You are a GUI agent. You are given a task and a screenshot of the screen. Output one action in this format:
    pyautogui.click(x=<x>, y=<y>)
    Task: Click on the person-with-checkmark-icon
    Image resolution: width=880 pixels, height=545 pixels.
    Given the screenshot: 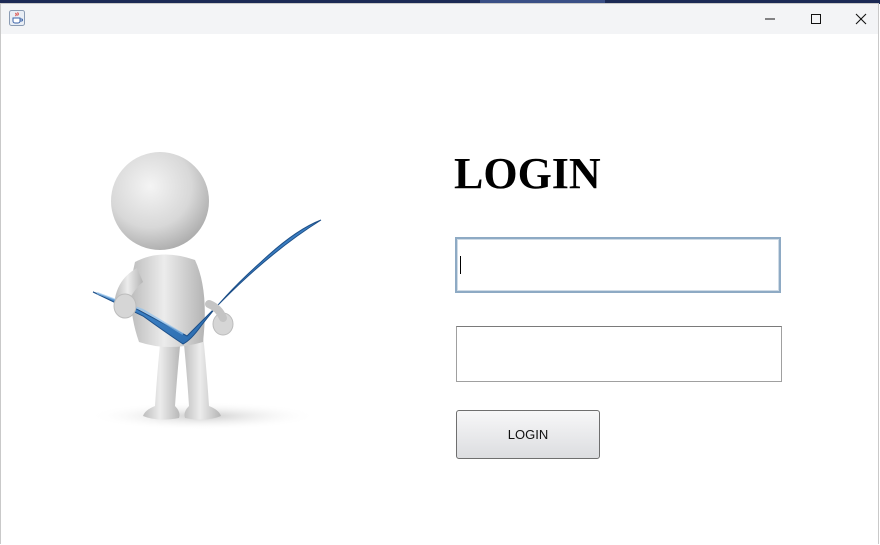 What is the action you would take?
    pyautogui.click(x=205, y=291)
    